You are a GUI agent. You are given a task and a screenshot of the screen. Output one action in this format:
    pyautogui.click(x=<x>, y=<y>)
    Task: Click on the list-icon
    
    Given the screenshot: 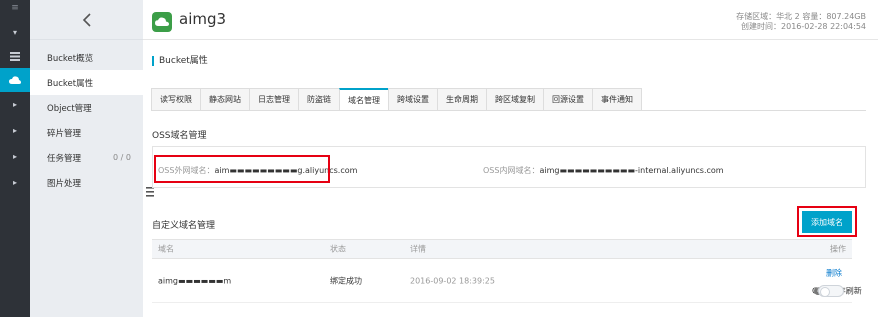 What is the action you would take?
    pyautogui.click(x=15, y=56)
    